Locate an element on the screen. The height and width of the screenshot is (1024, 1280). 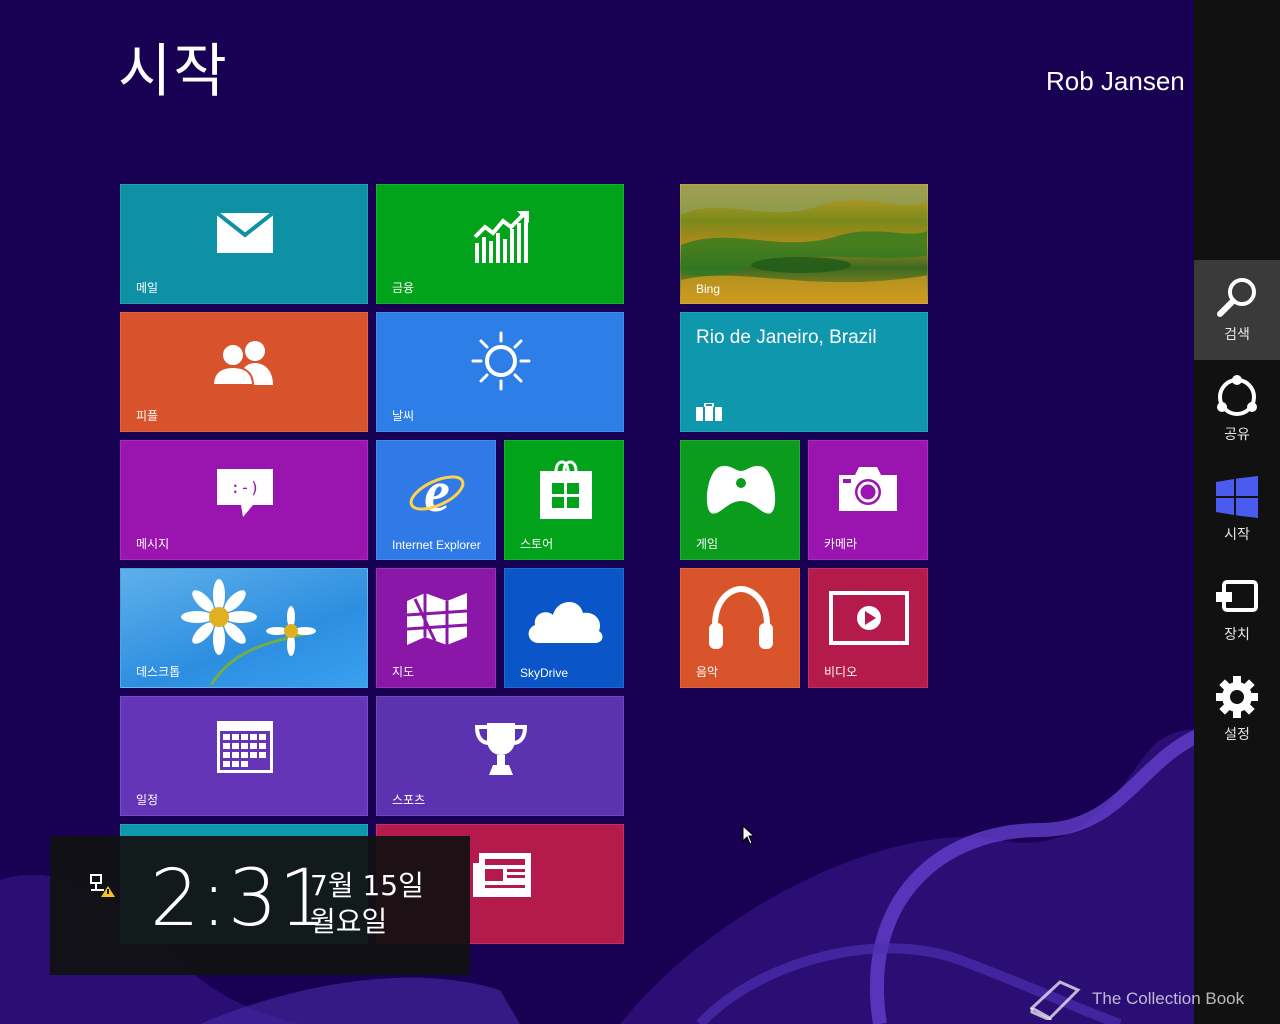
charm-label: 시작 is located at coordinates (1237, 535).